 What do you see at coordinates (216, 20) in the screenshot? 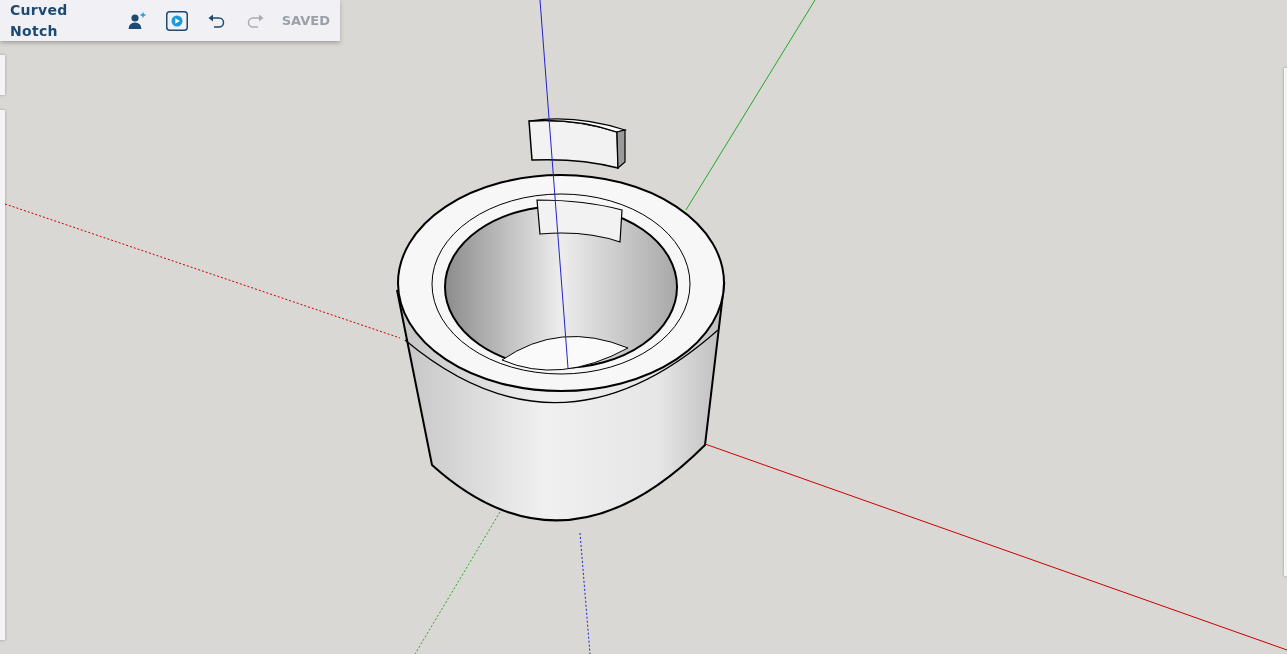
I see `undo-icon` at bounding box center [216, 20].